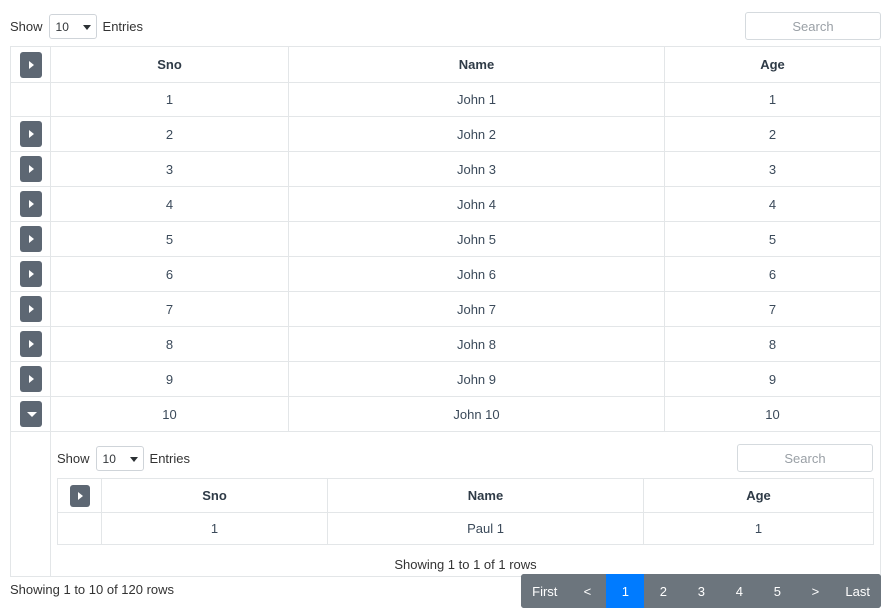 The height and width of the screenshot is (614, 891). I want to click on table-row-expanded: 10 John 10 10, so click(445, 414).